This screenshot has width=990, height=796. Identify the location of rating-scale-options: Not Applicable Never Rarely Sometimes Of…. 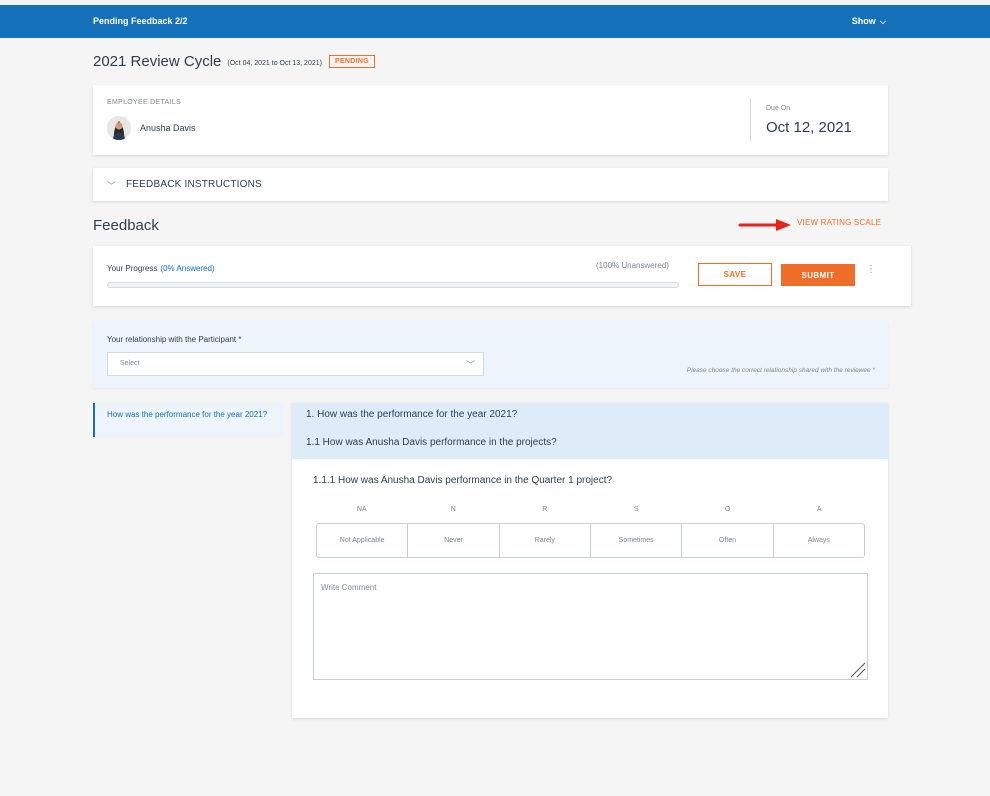
(590, 540).